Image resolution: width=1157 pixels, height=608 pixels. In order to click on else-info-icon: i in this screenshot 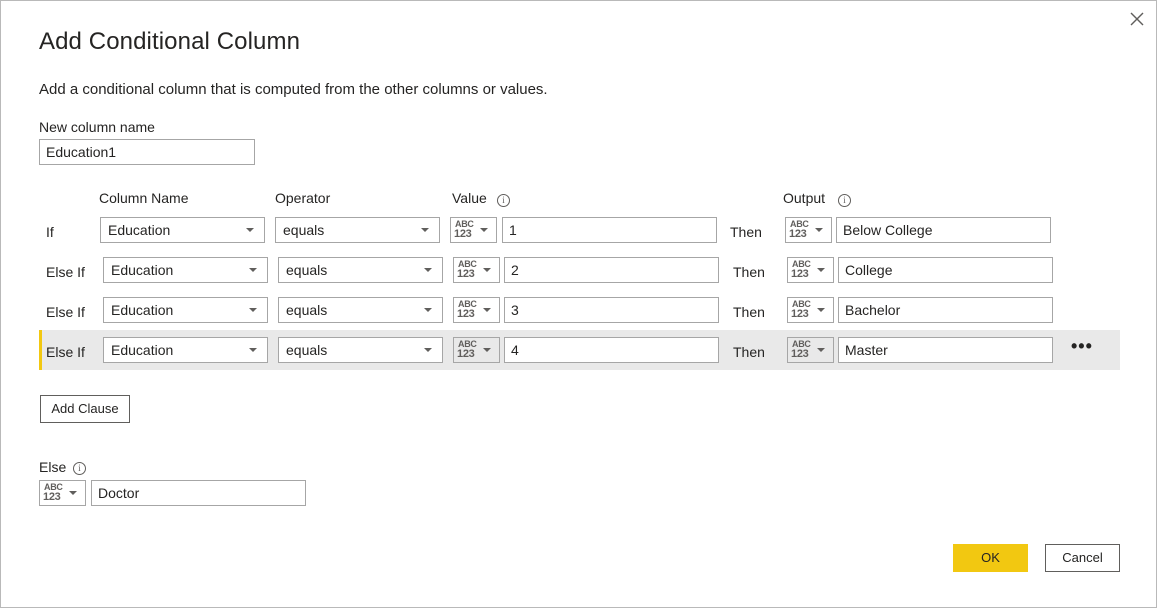, I will do `click(79, 468)`.